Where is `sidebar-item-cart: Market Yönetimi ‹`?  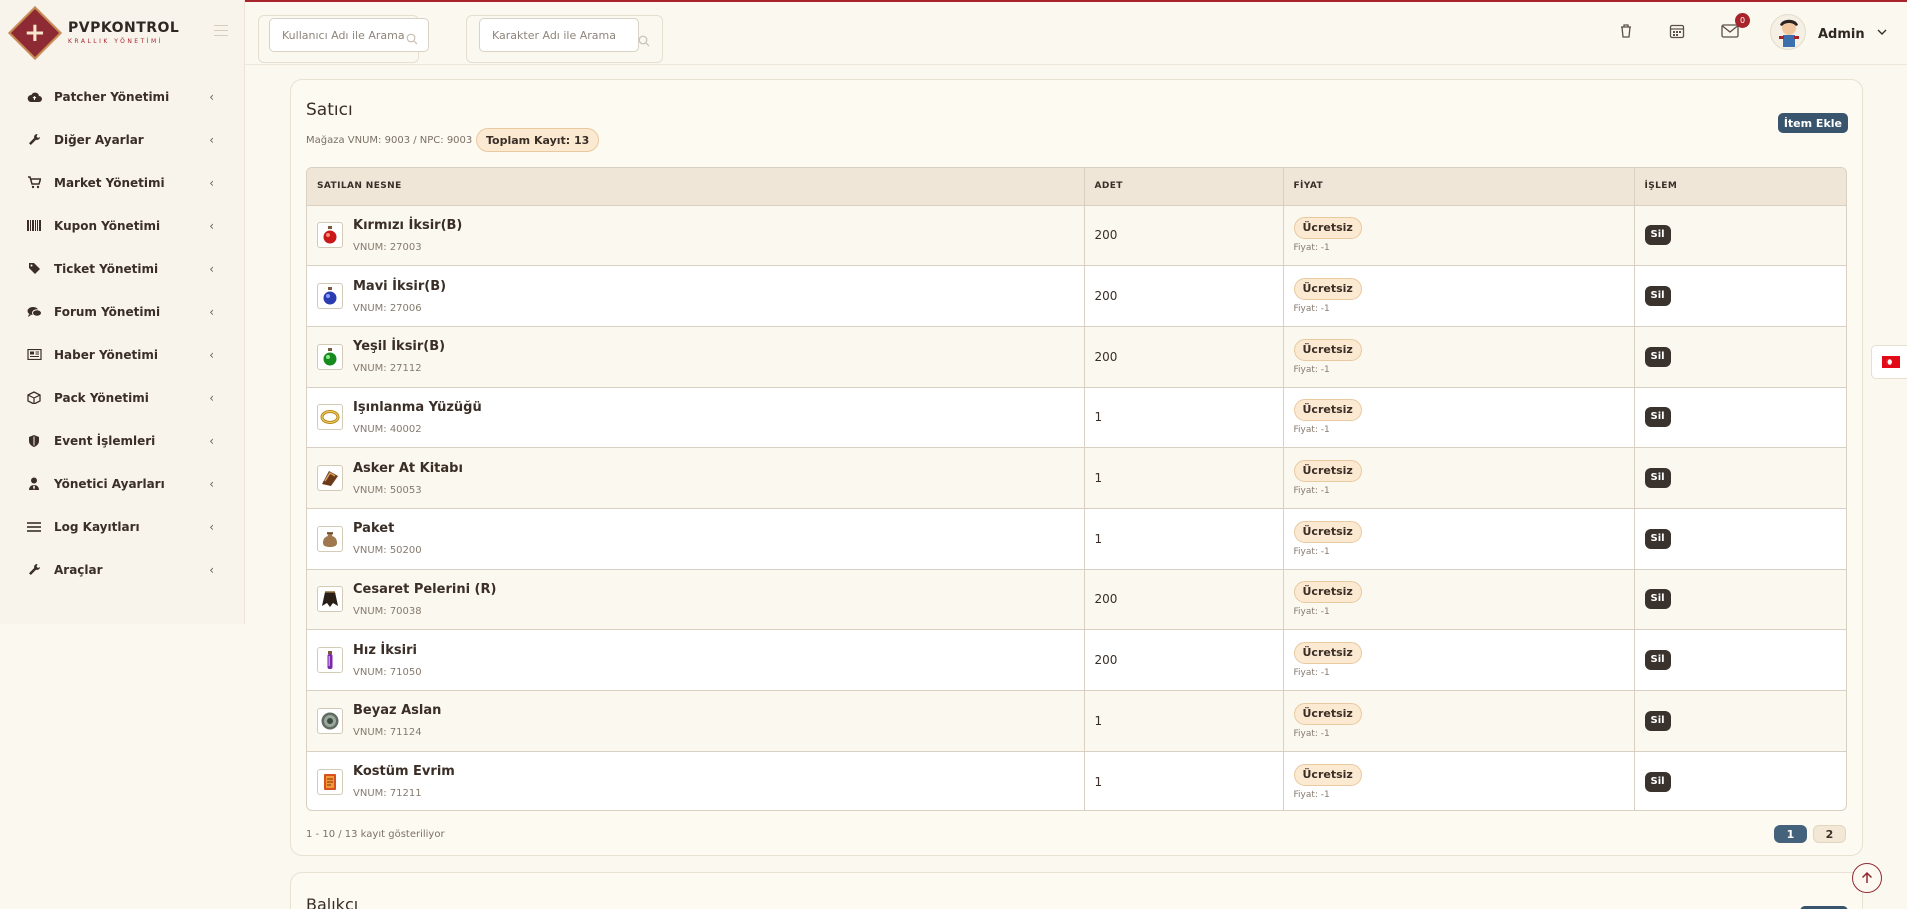
sidebar-item-cart: Market Yönetimi ‹ is located at coordinates (122, 182).